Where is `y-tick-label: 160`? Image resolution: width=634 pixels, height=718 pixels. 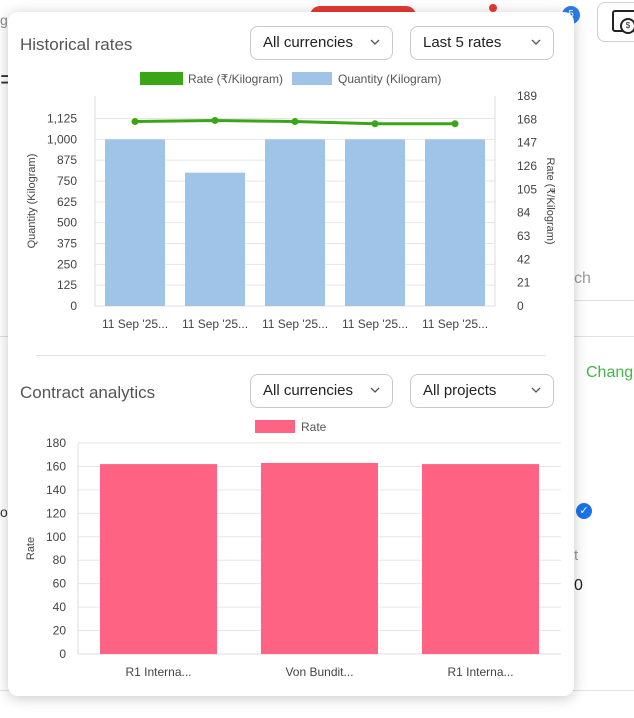
y-tick-label: 160 is located at coordinates (56, 466).